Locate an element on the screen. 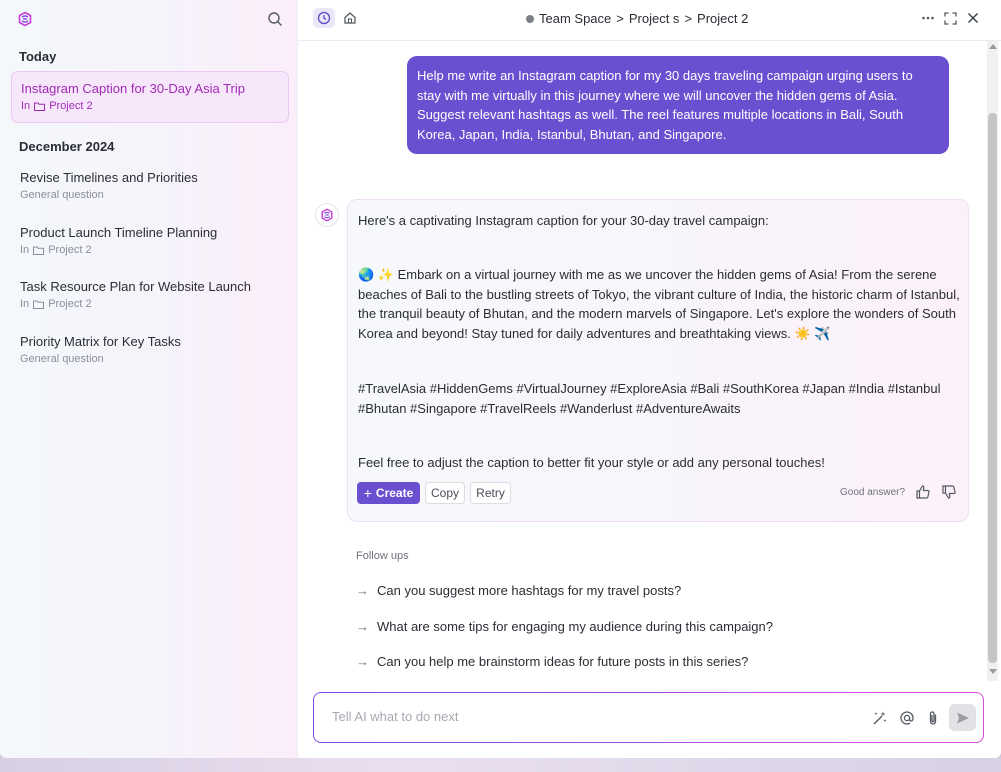  home-icon is located at coordinates (350, 18).